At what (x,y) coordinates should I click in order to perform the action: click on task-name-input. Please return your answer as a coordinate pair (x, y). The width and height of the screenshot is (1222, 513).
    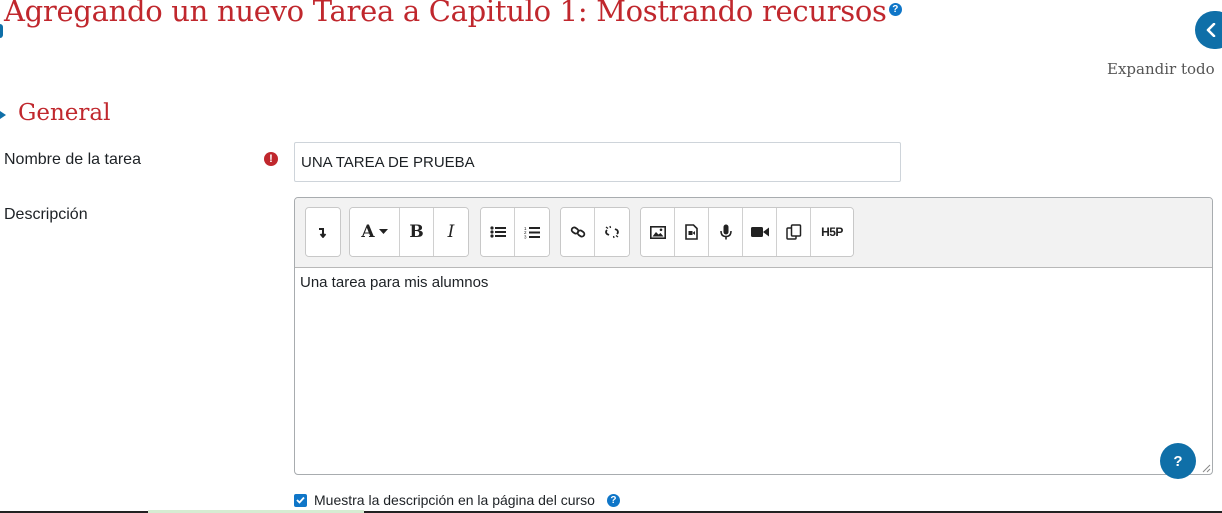
    Looking at the image, I should click on (597, 162).